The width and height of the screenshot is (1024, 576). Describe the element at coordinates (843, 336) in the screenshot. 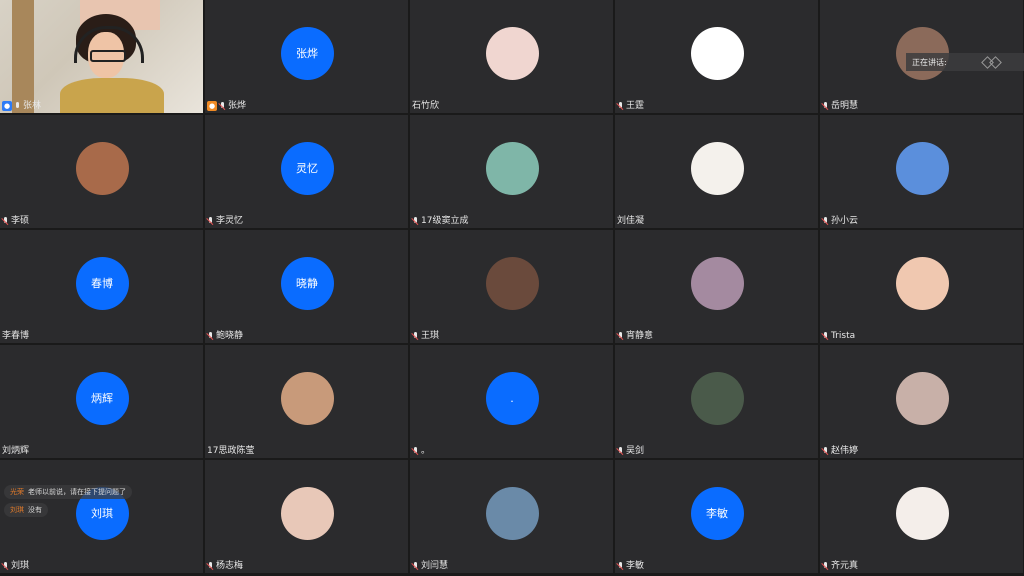

I see `participant-name: Trista` at that location.